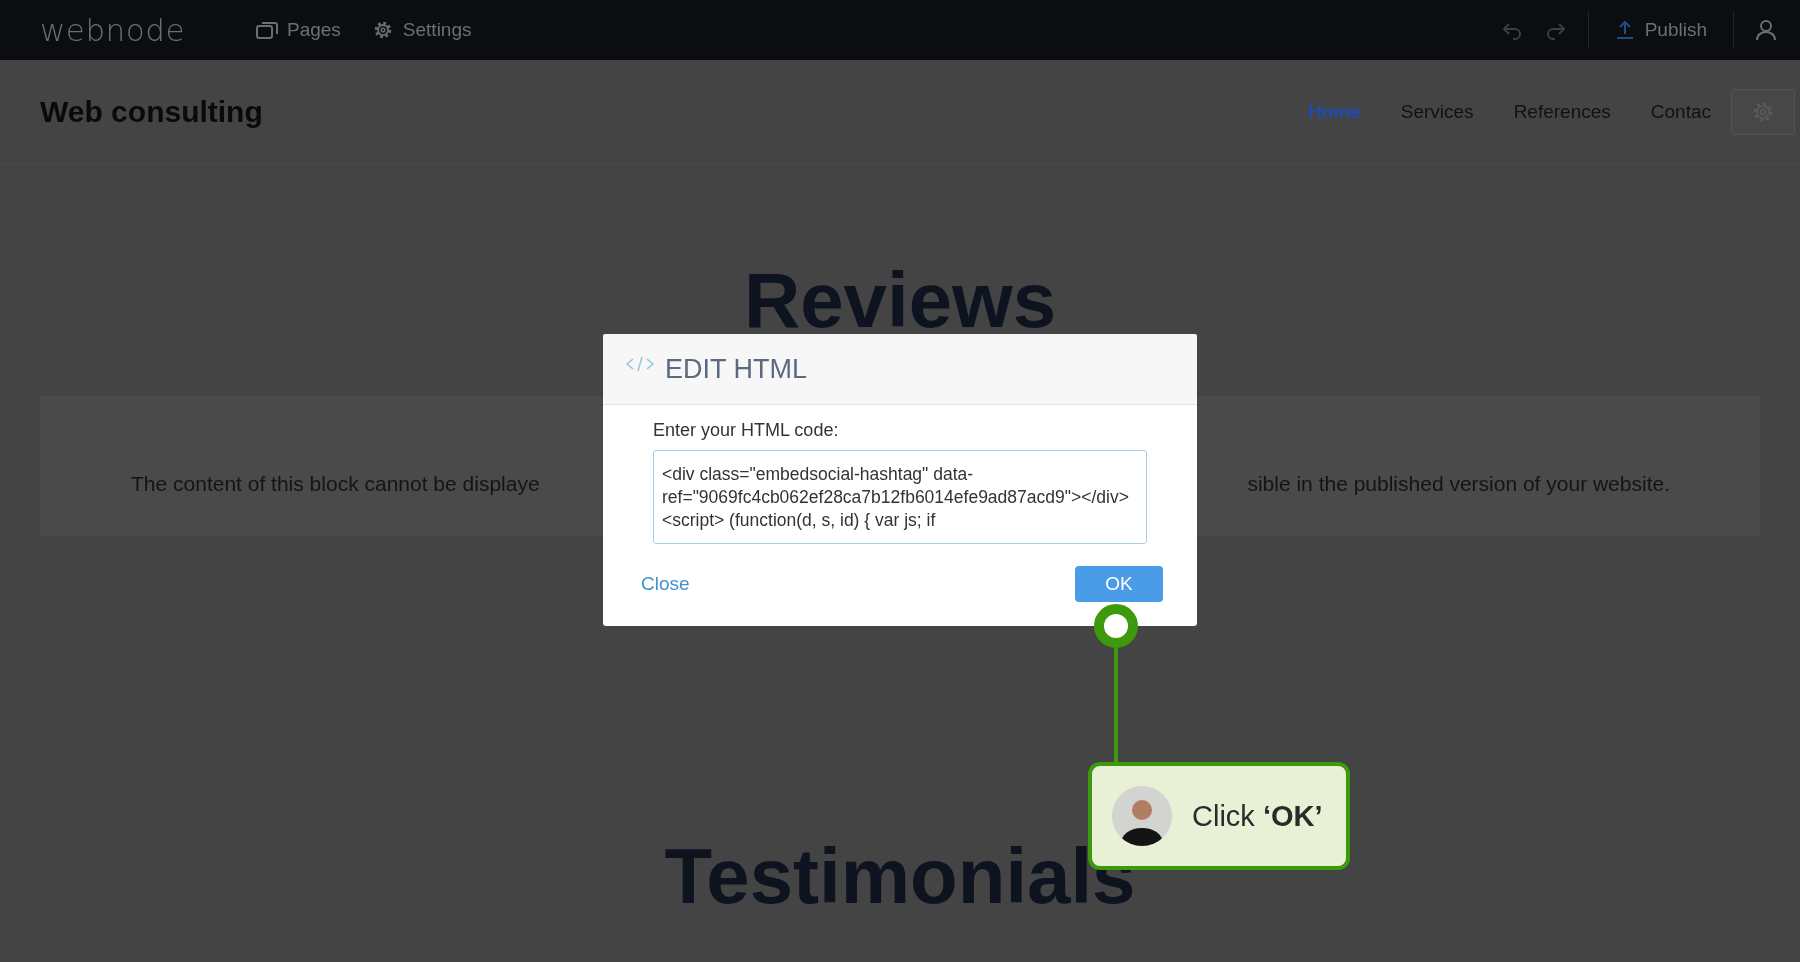 The height and width of the screenshot is (962, 1800). Describe the element at coordinates (736, 369) in the screenshot. I see `dialog-title: EDIT HTML` at that location.